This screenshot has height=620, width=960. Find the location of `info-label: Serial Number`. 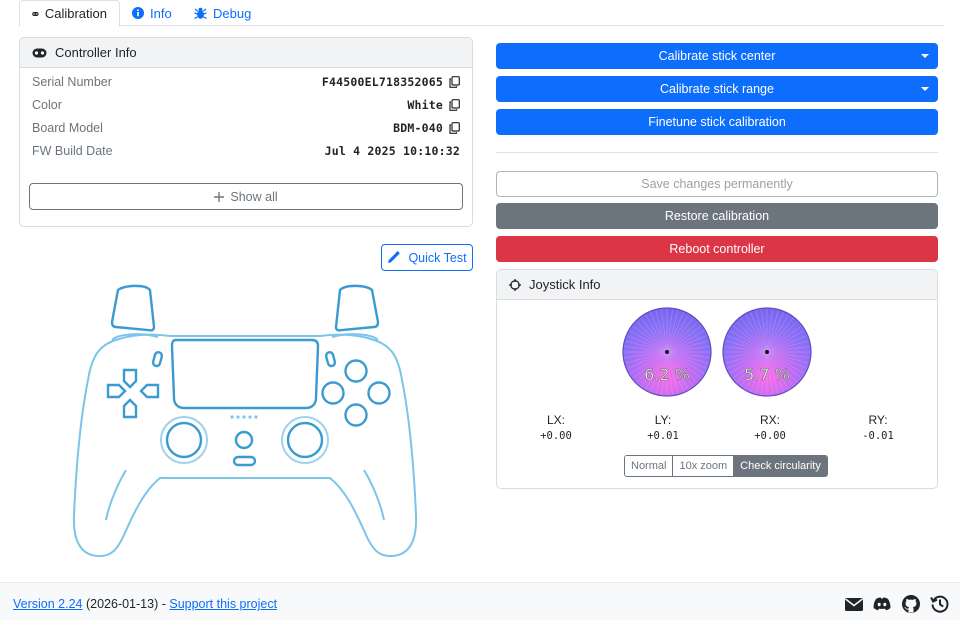

info-label: Serial Number is located at coordinates (72, 82).